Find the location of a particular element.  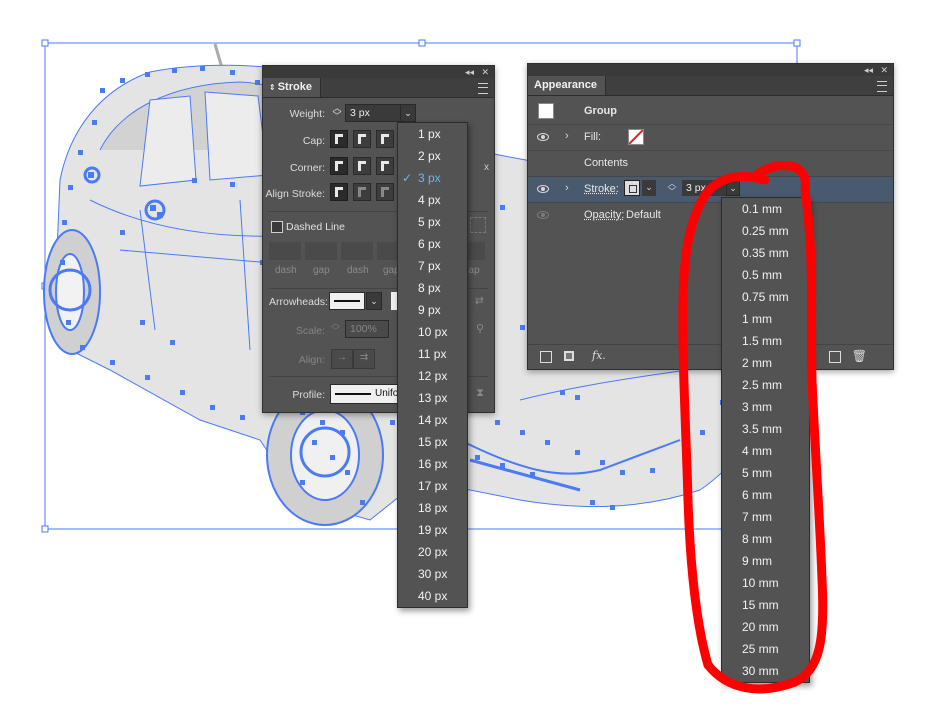

weight-menu-item: 14 px is located at coordinates (432, 420).